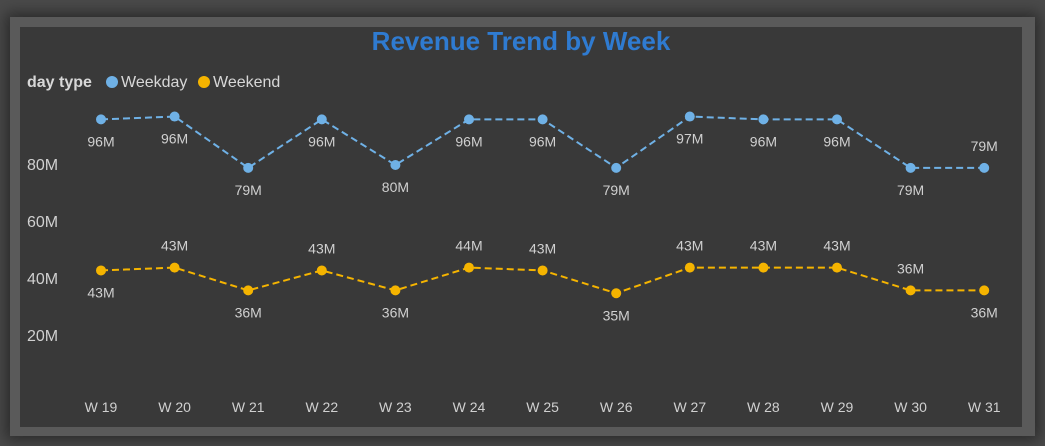 The image size is (1045, 446). I want to click on legend-weekday-label: Weekday, so click(154, 82).